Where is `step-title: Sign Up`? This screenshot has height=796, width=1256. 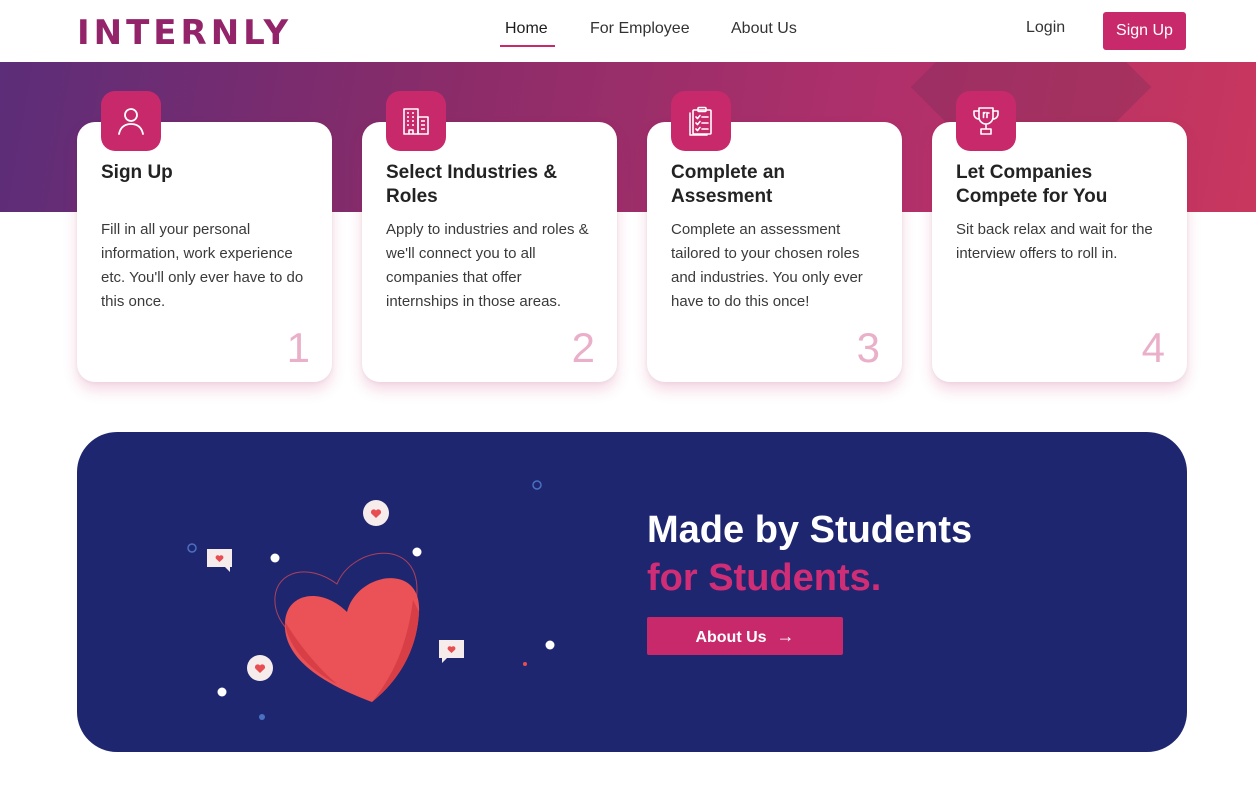 step-title: Sign Up is located at coordinates (137, 172).